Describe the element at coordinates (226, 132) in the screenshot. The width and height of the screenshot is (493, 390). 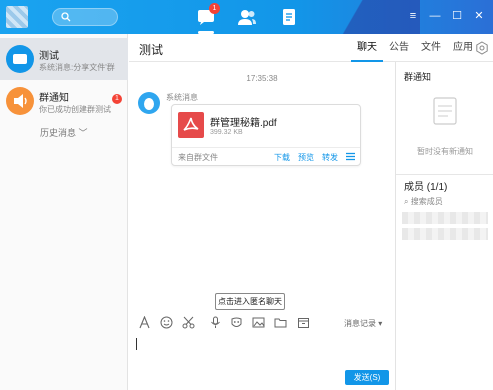
I see `file-size: 399.32 KB` at that location.